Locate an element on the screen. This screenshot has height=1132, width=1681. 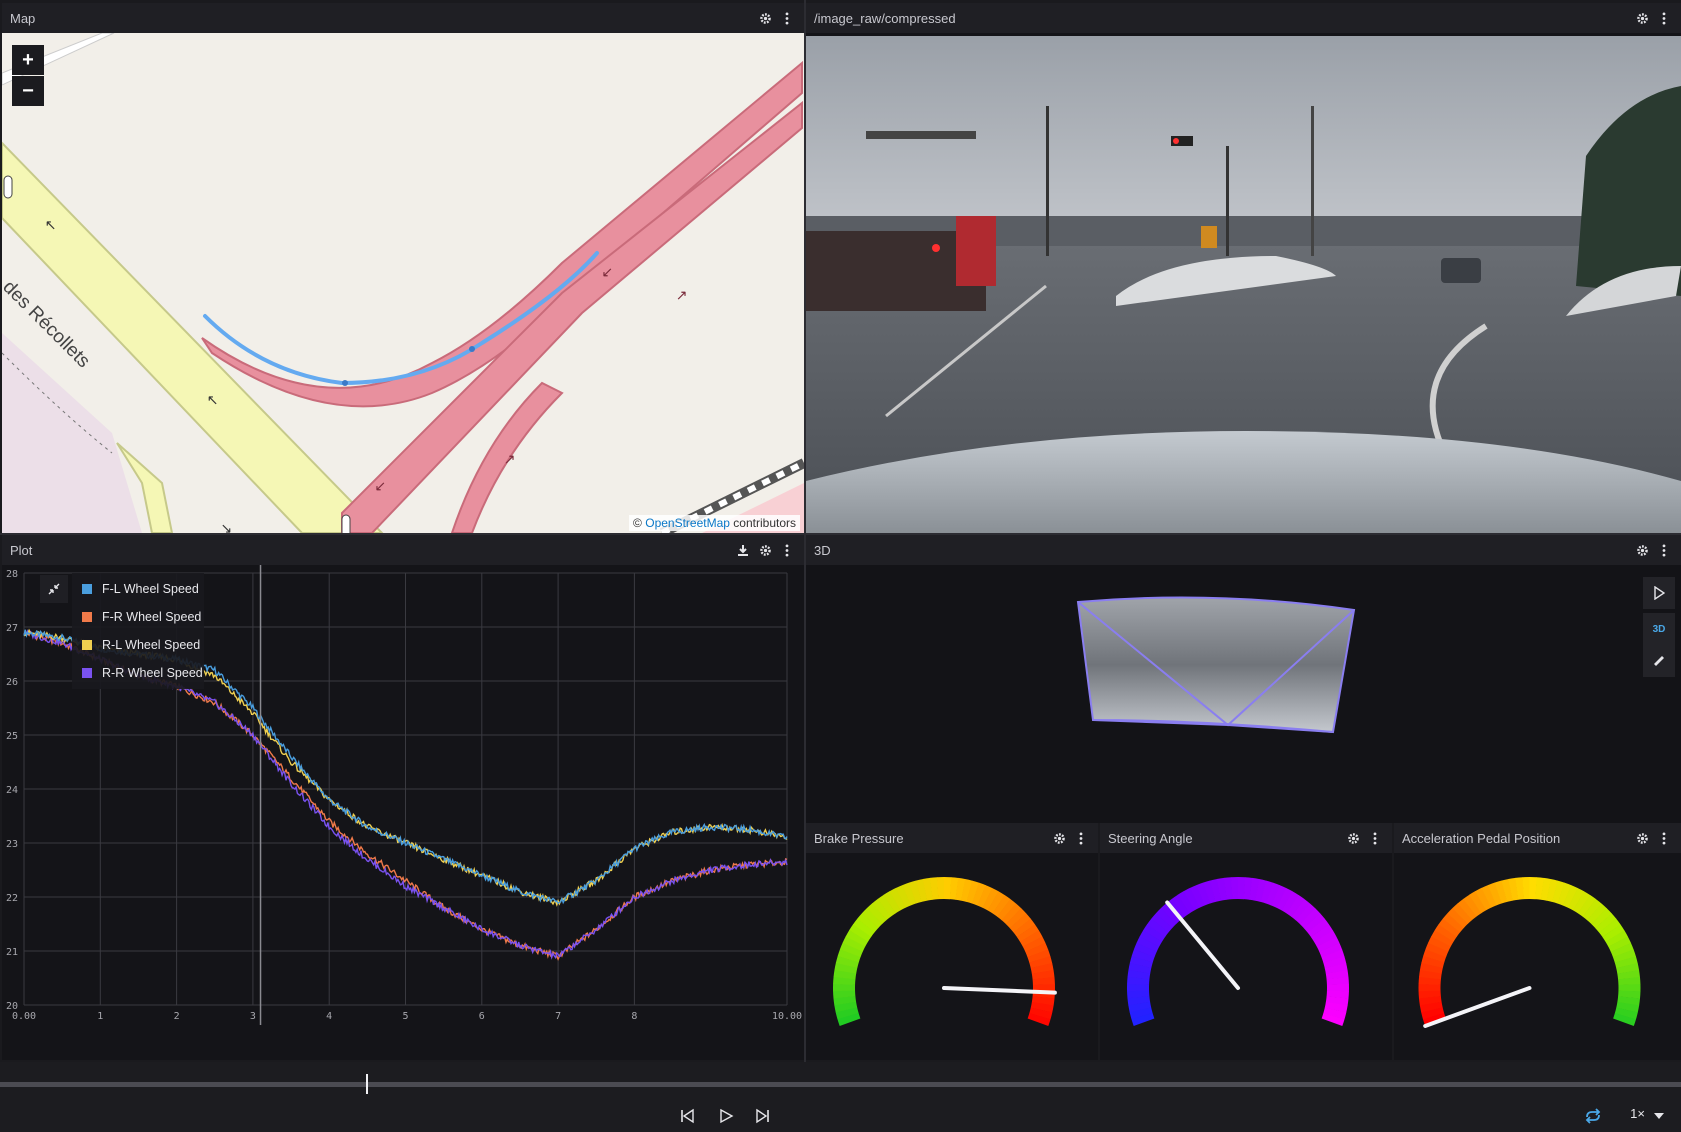
timeline-scrubber is located at coordinates (840, 1084).